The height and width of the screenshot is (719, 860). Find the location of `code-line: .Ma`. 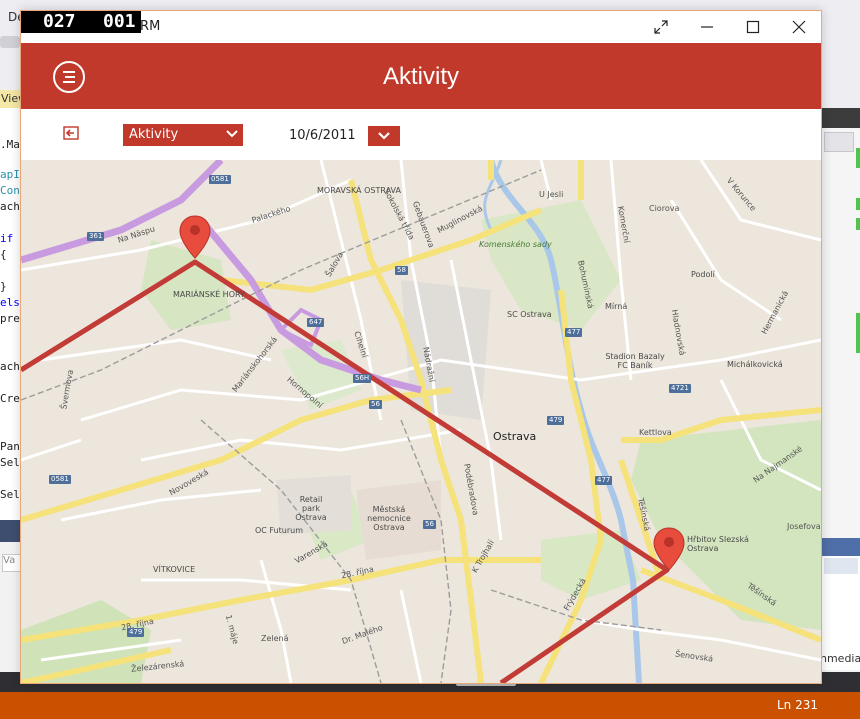

code-line: .Ma is located at coordinates (10, 144).